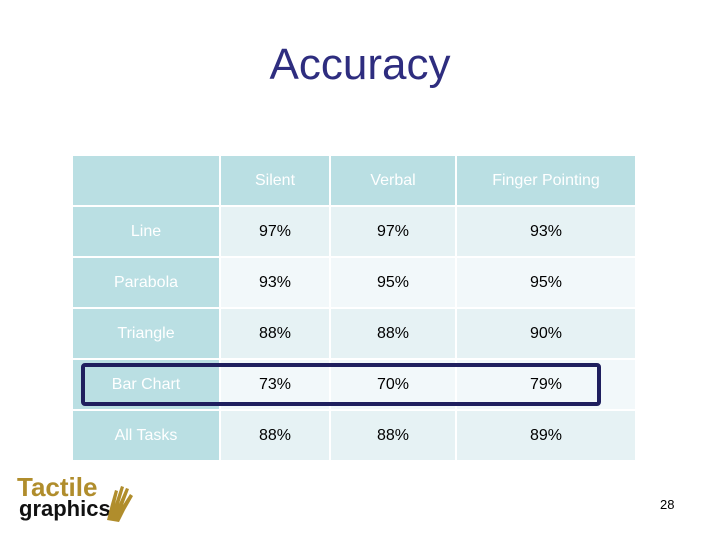  Describe the element at coordinates (146, 435) in the screenshot. I see `row-label: All Tasks` at that location.